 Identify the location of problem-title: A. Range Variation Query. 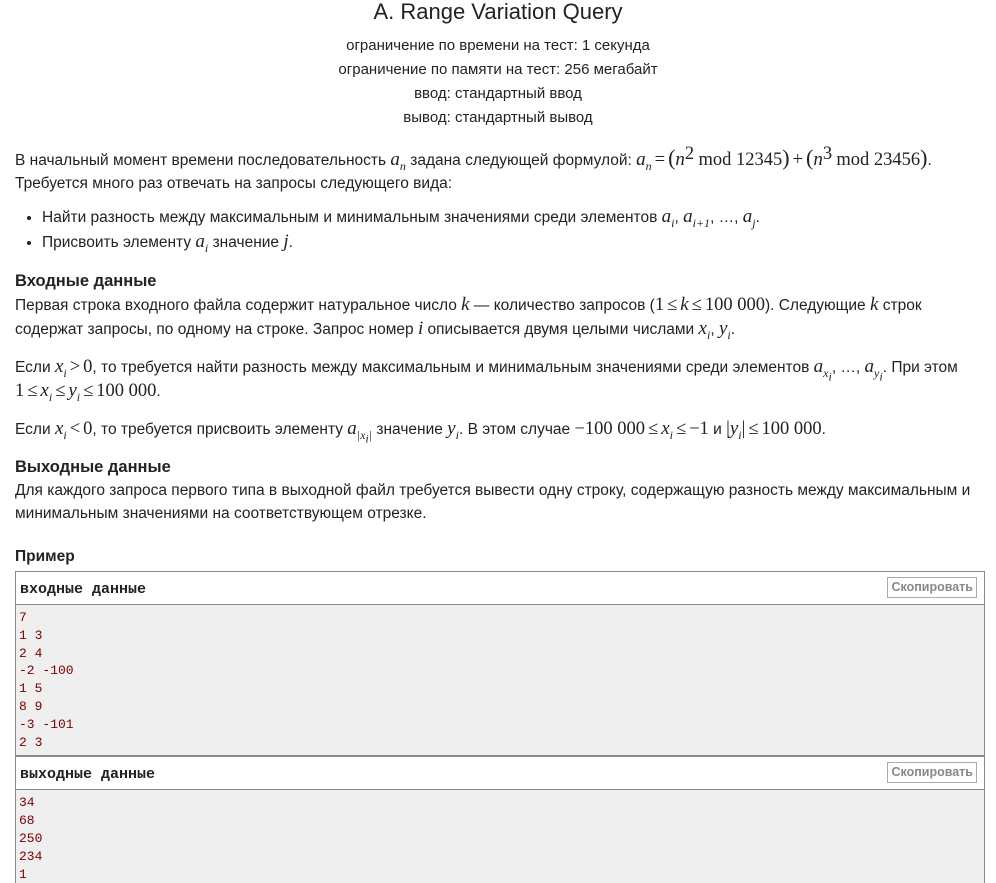
(498, 12).